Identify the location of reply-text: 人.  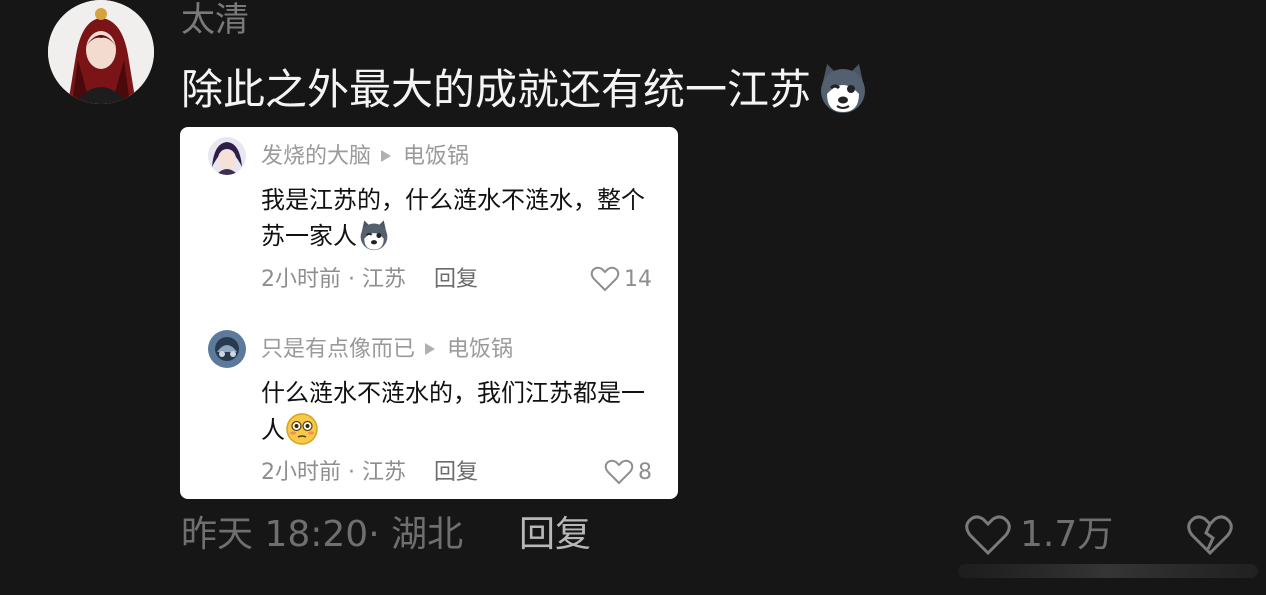
(273, 430).